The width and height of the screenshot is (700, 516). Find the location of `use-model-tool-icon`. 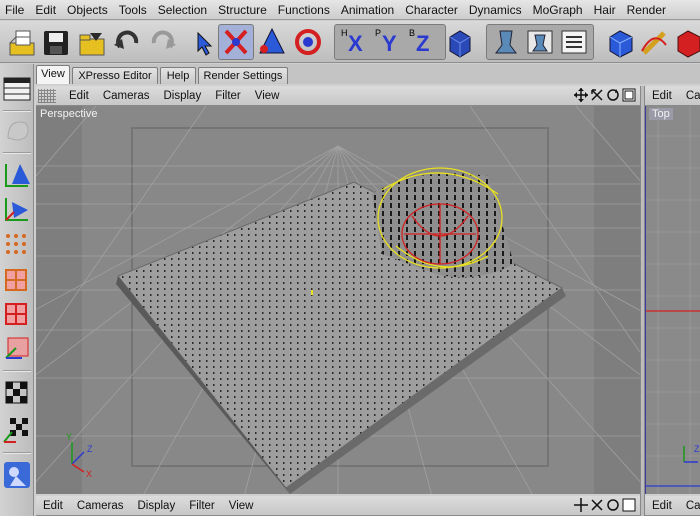

use-model-tool-icon is located at coordinates (17, 209).